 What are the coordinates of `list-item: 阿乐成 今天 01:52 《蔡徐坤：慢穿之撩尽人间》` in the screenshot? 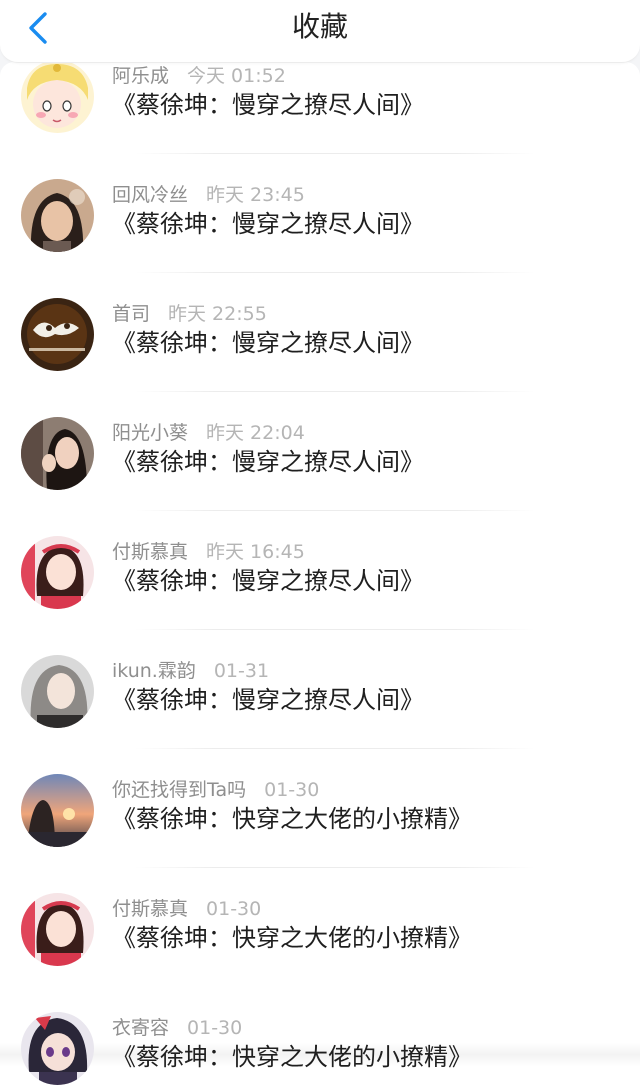 It's located at (320, 120).